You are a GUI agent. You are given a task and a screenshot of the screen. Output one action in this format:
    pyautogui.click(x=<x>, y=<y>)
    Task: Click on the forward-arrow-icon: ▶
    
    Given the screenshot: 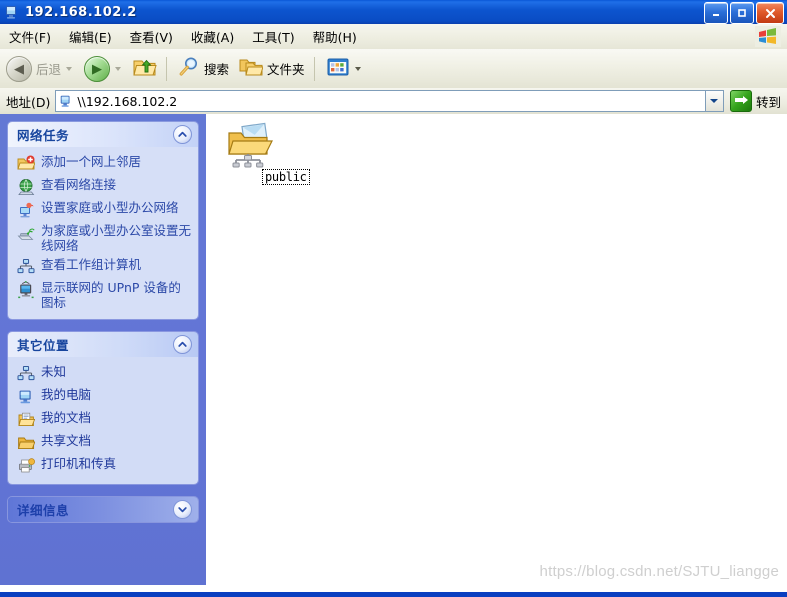 What is the action you would take?
    pyautogui.click(x=97, y=68)
    